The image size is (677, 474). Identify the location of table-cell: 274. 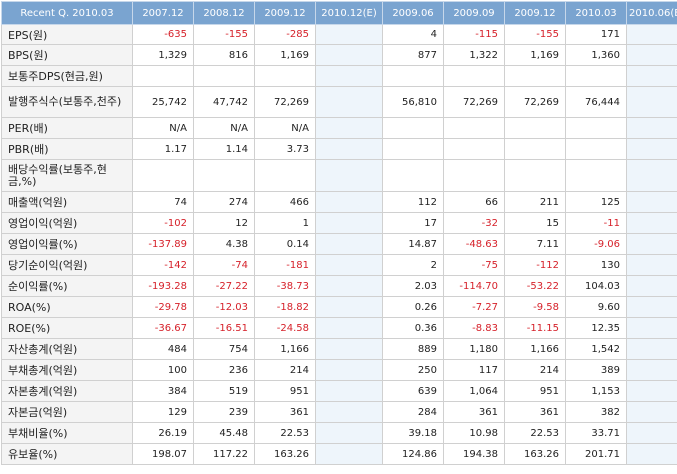
(224, 202).